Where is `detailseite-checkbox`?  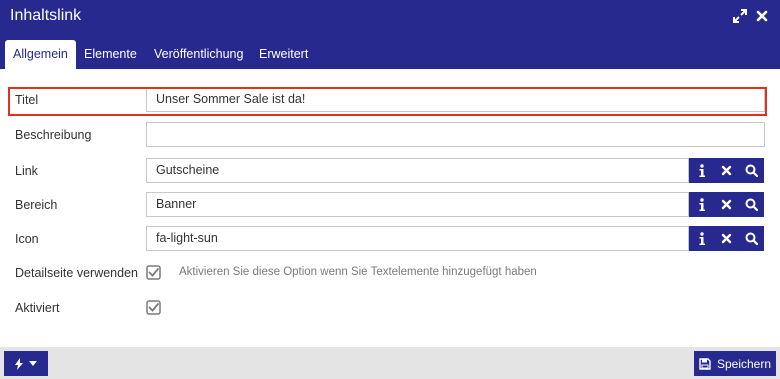 detailseite-checkbox is located at coordinates (153, 272).